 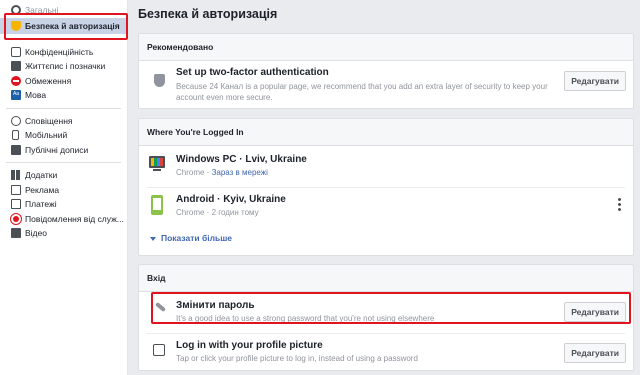 What do you see at coordinates (231, 199) in the screenshot?
I see `session-device: Android · Kyiv, Ukraine` at bounding box center [231, 199].